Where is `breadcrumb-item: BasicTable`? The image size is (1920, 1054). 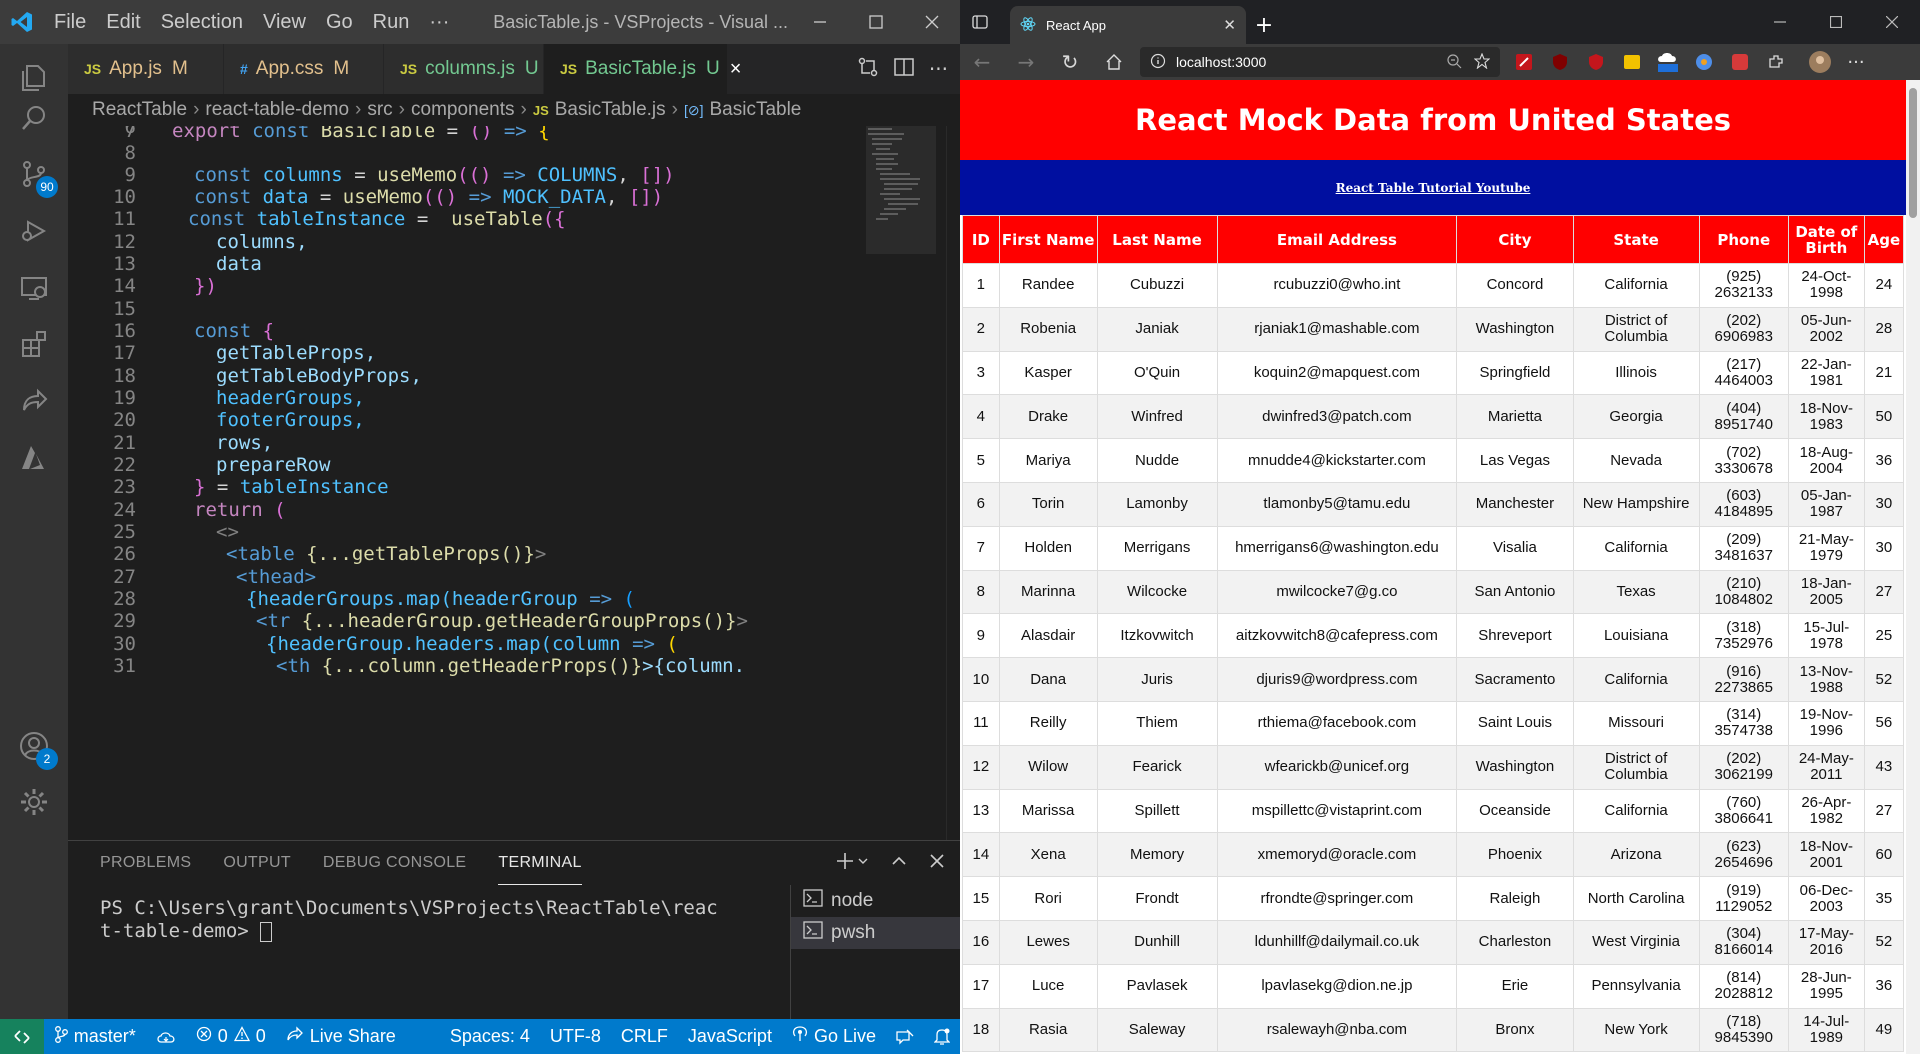 breadcrumb-item: BasicTable is located at coordinates (755, 110).